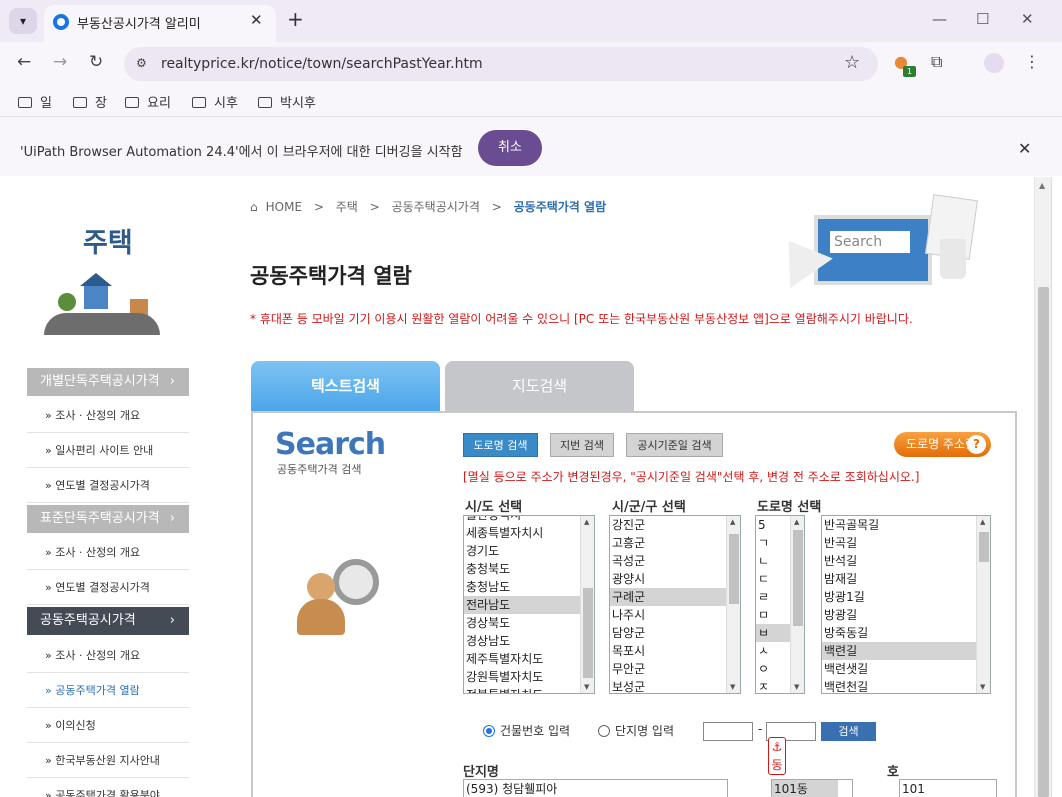 The height and width of the screenshot is (797, 1062). Describe the element at coordinates (848, 731) in the screenshot. I see `search-go-button: 검색` at that location.